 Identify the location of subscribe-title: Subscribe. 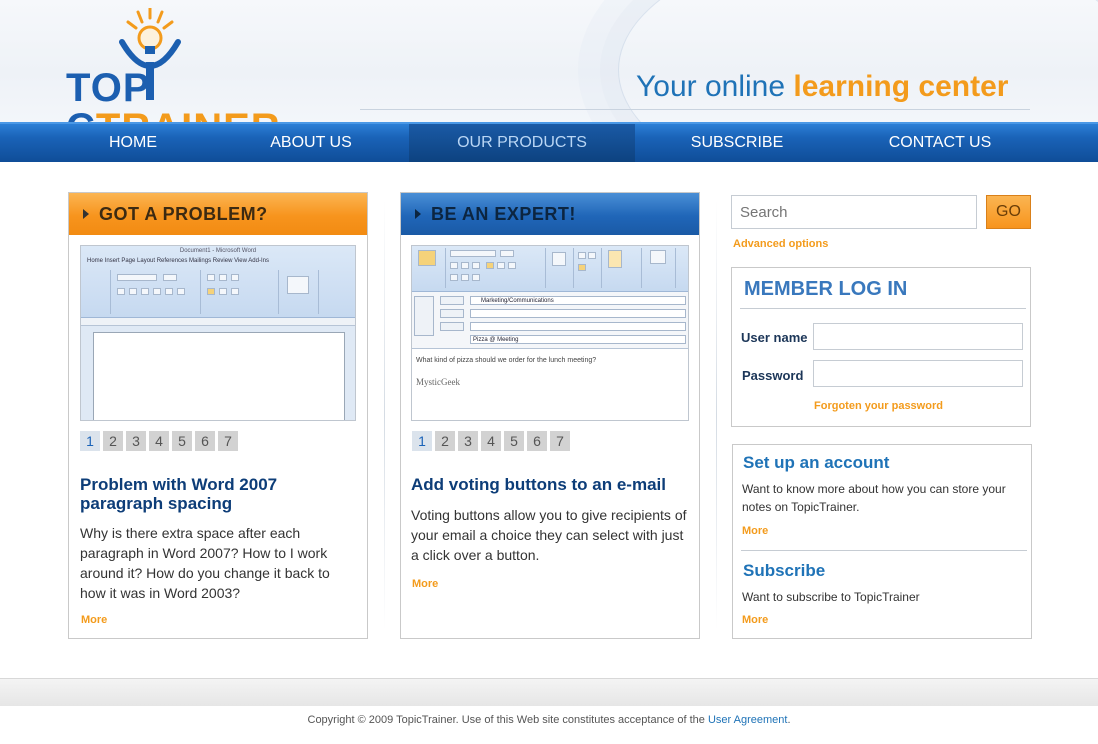
(784, 571).